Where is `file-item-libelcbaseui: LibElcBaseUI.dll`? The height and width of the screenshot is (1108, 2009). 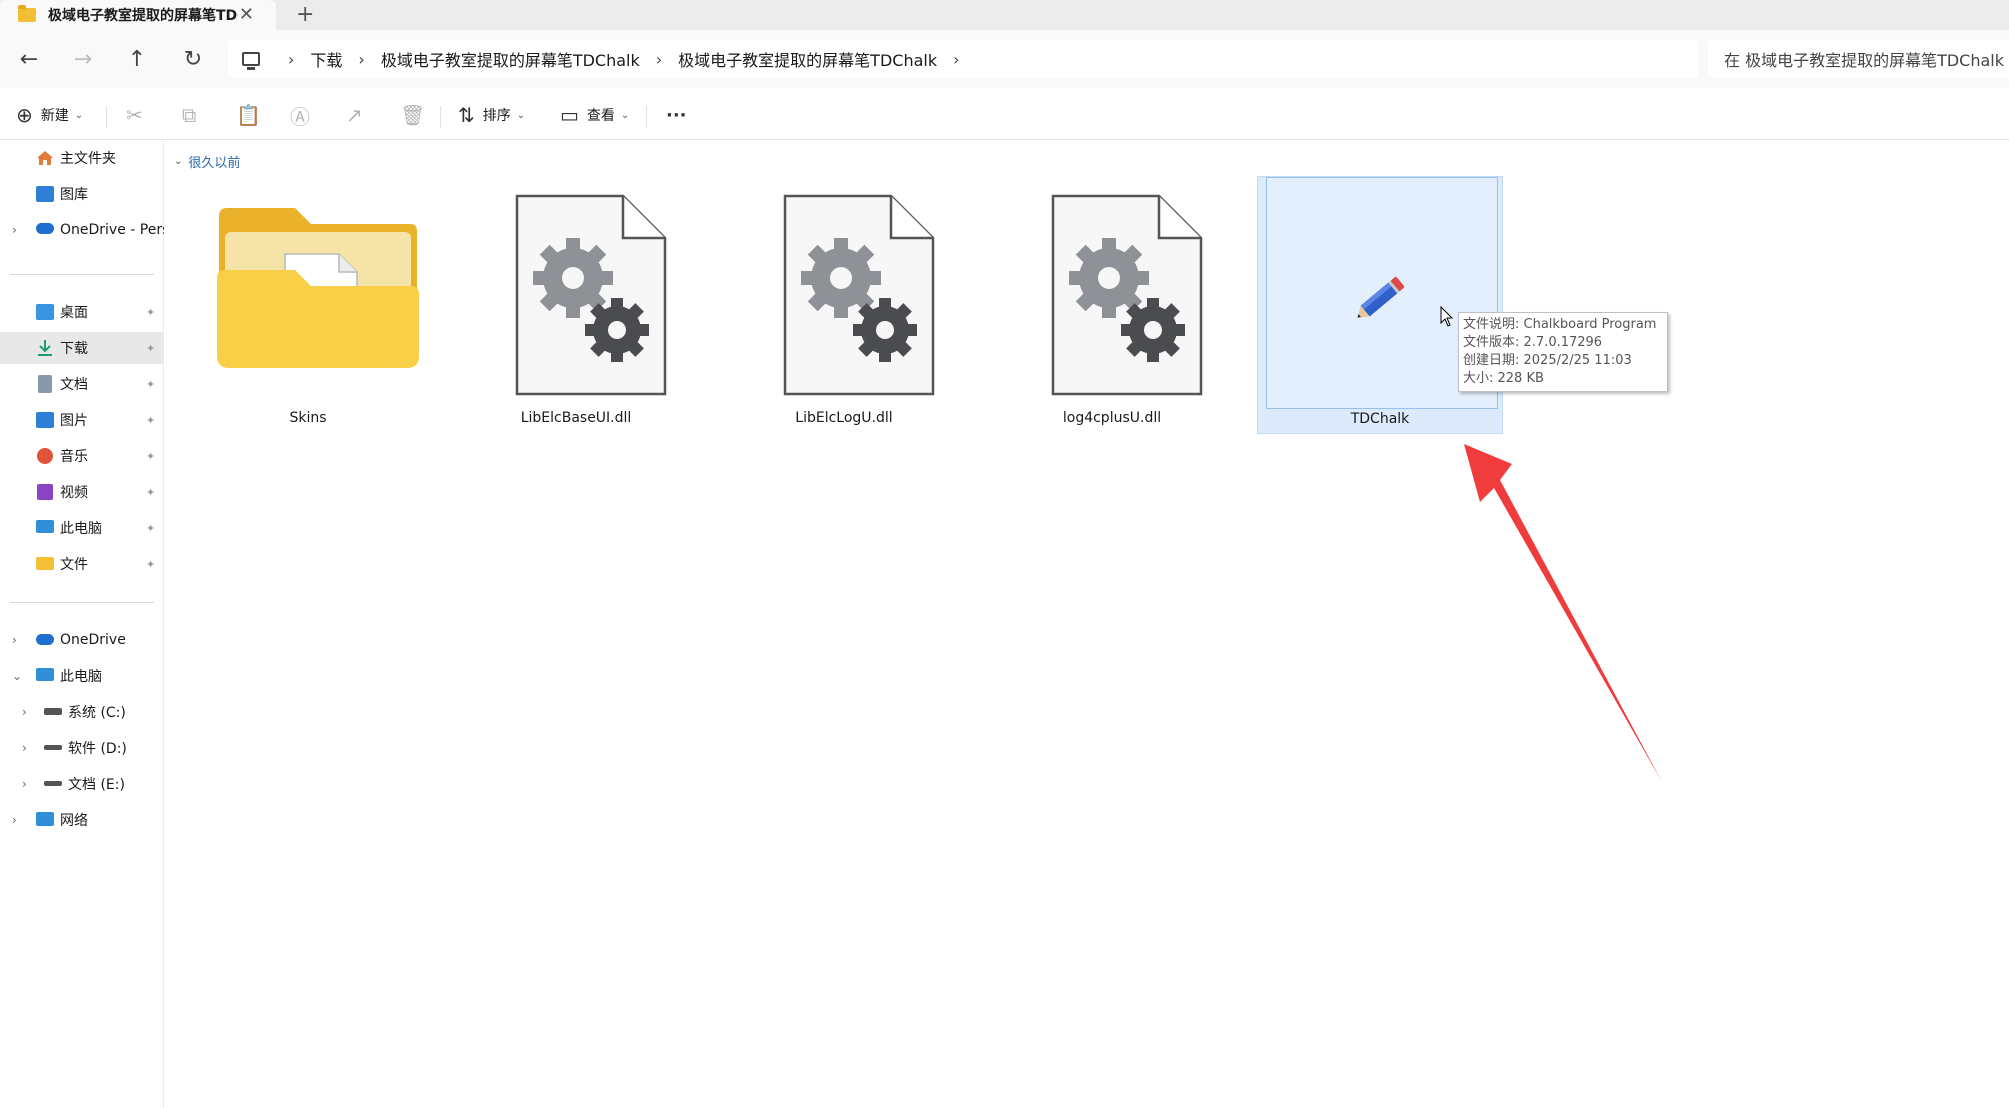
file-item-libelcbaseui: LibElcBaseUI.dll is located at coordinates (576, 305).